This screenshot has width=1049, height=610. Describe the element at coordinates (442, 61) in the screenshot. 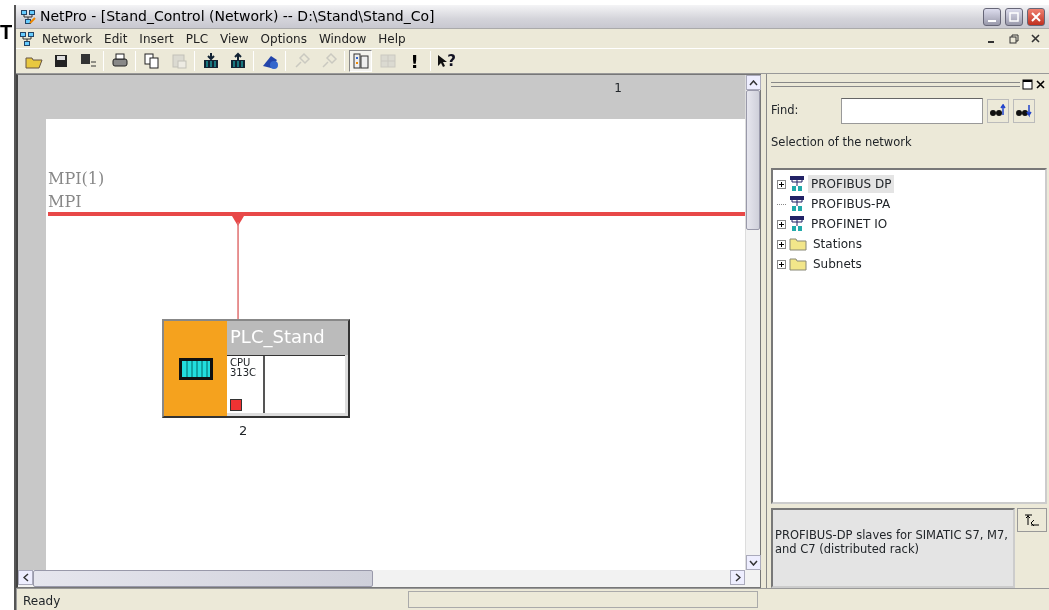

I see `pointer-icon` at that location.